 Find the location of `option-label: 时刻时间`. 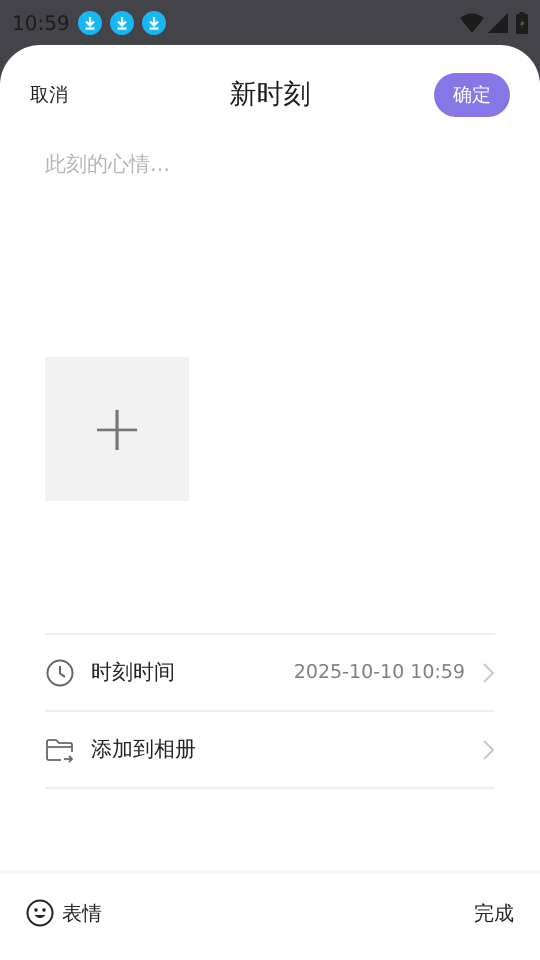

option-label: 时刻时间 is located at coordinates (133, 672).